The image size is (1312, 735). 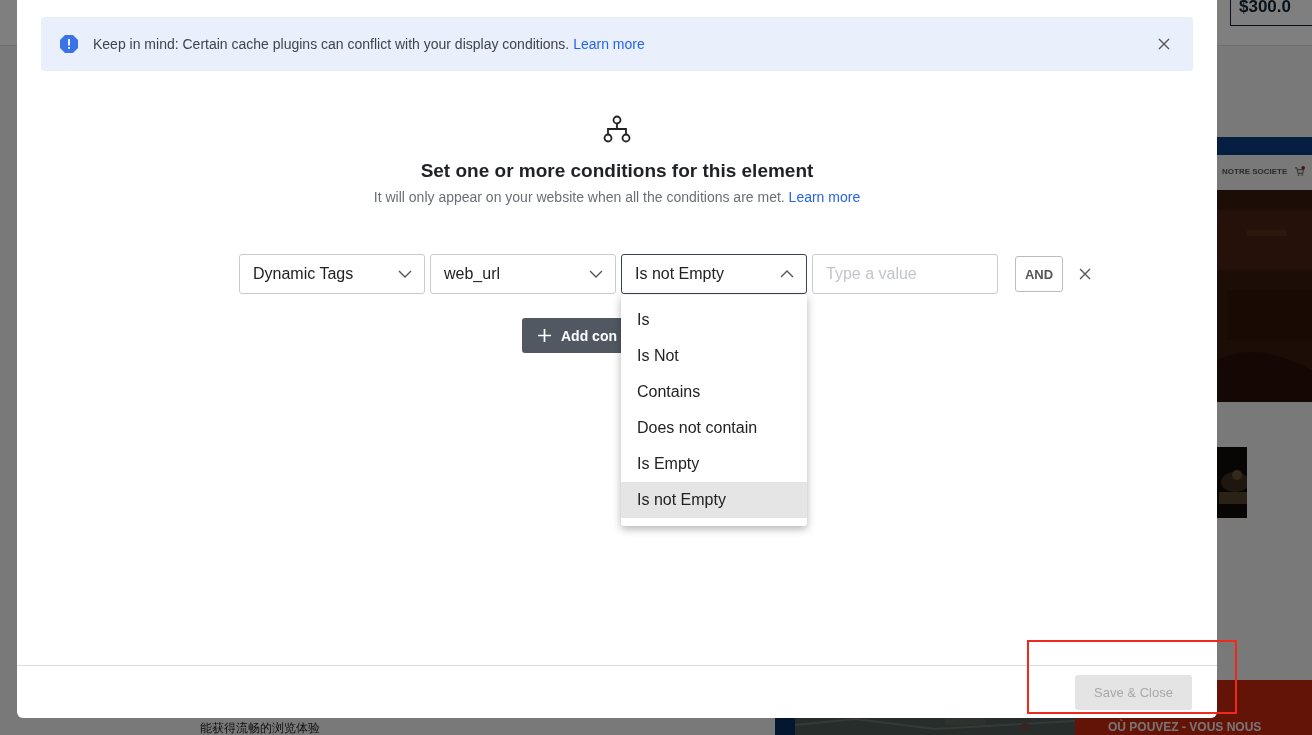 I want to click on value-input: Type a value, so click(x=905, y=274).